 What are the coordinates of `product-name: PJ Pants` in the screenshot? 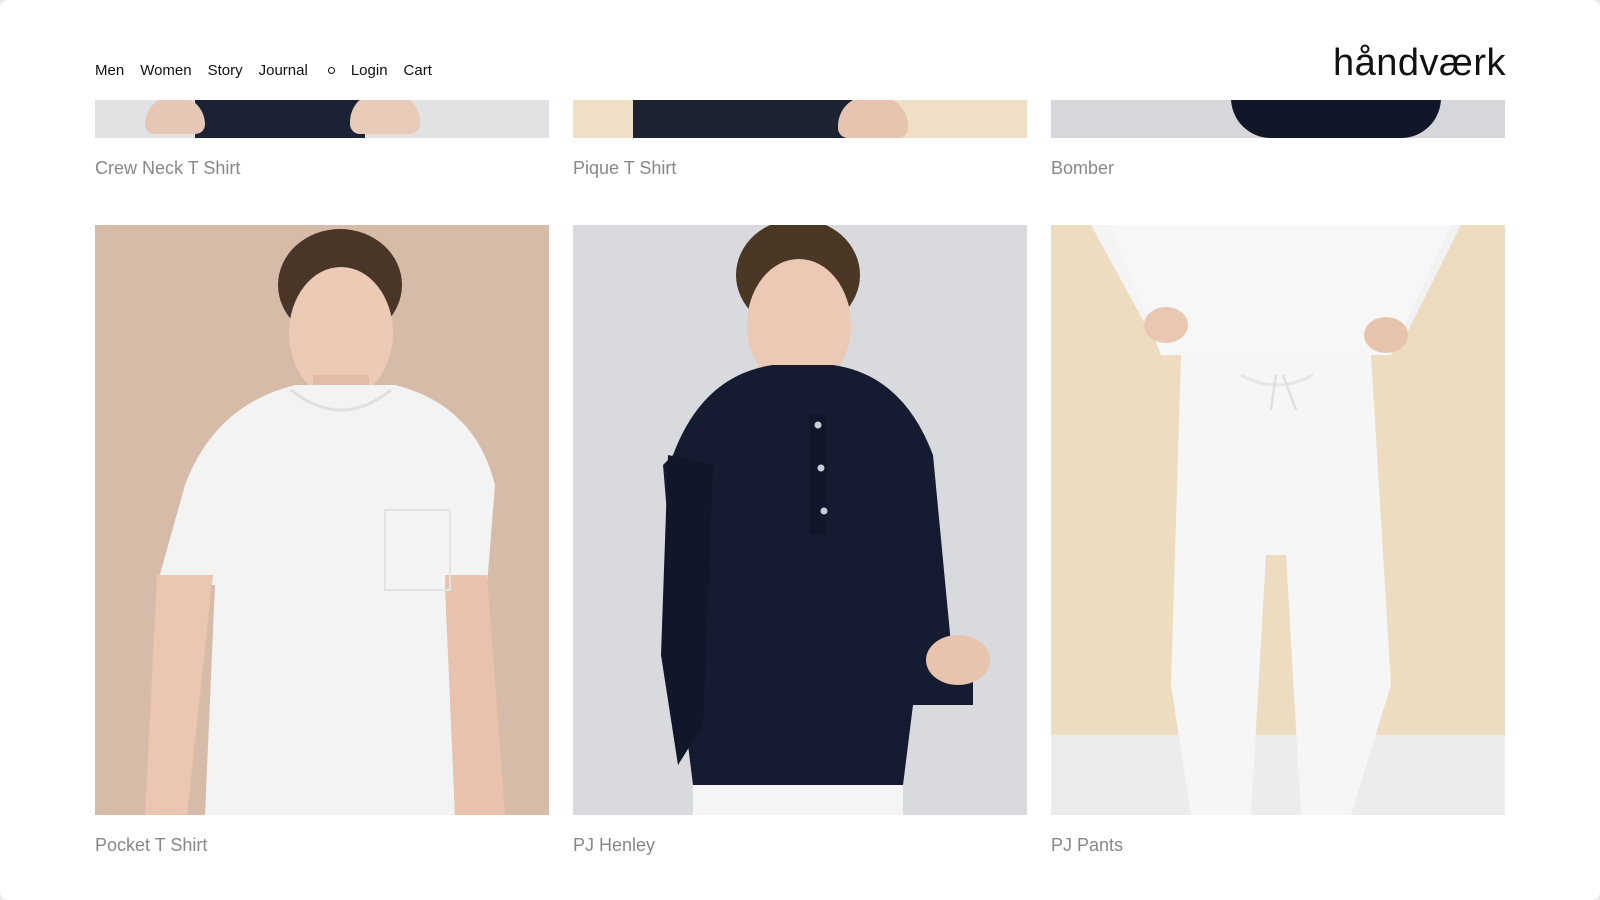 It's located at (1087, 845).